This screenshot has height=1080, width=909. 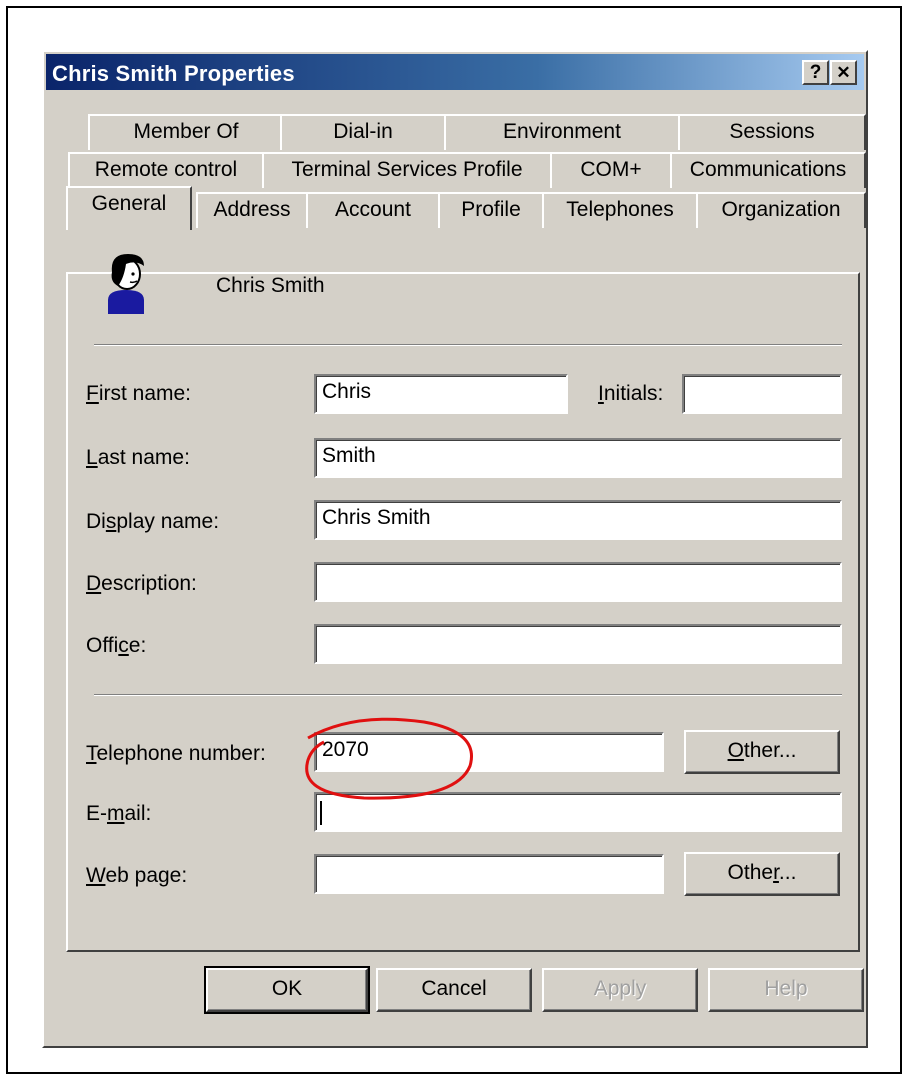 I want to click on tab-com-plus: COM+, so click(x=611, y=170).